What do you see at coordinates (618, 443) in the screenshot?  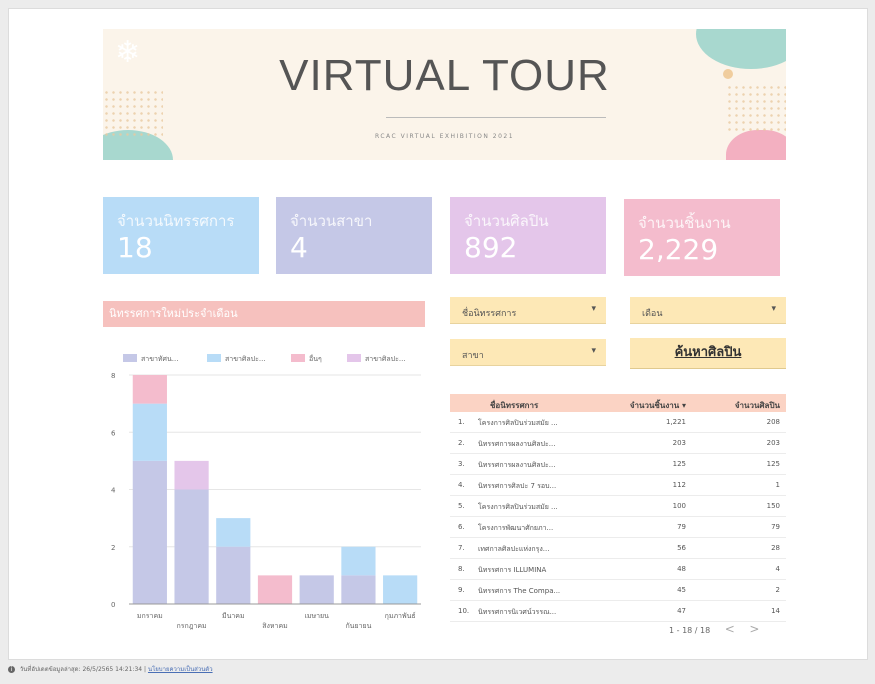 I see `table-row: 2. นิทรรศการผลงานศิลปะ... 203 203` at bounding box center [618, 443].